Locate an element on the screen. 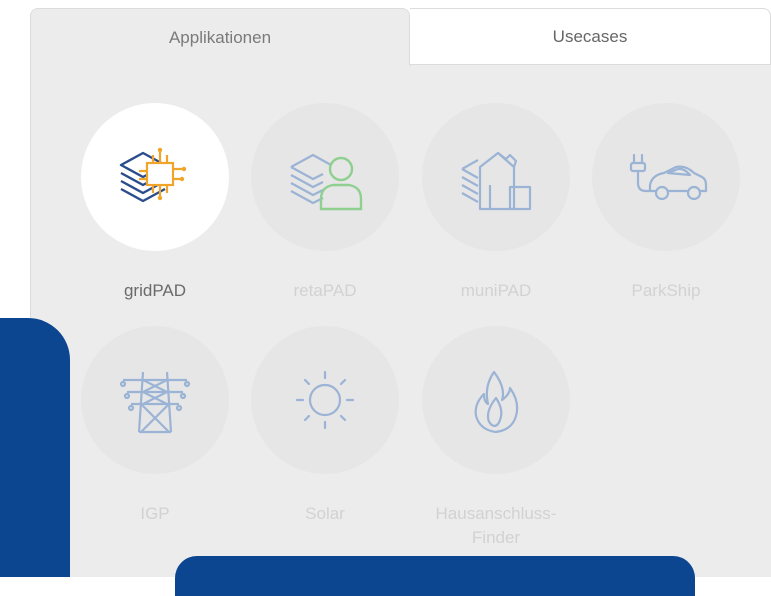 This screenshot has height=596, width=771. app-hausanschluss-finder: Hausanschluss- Finder is located at coordinates (496, 438).